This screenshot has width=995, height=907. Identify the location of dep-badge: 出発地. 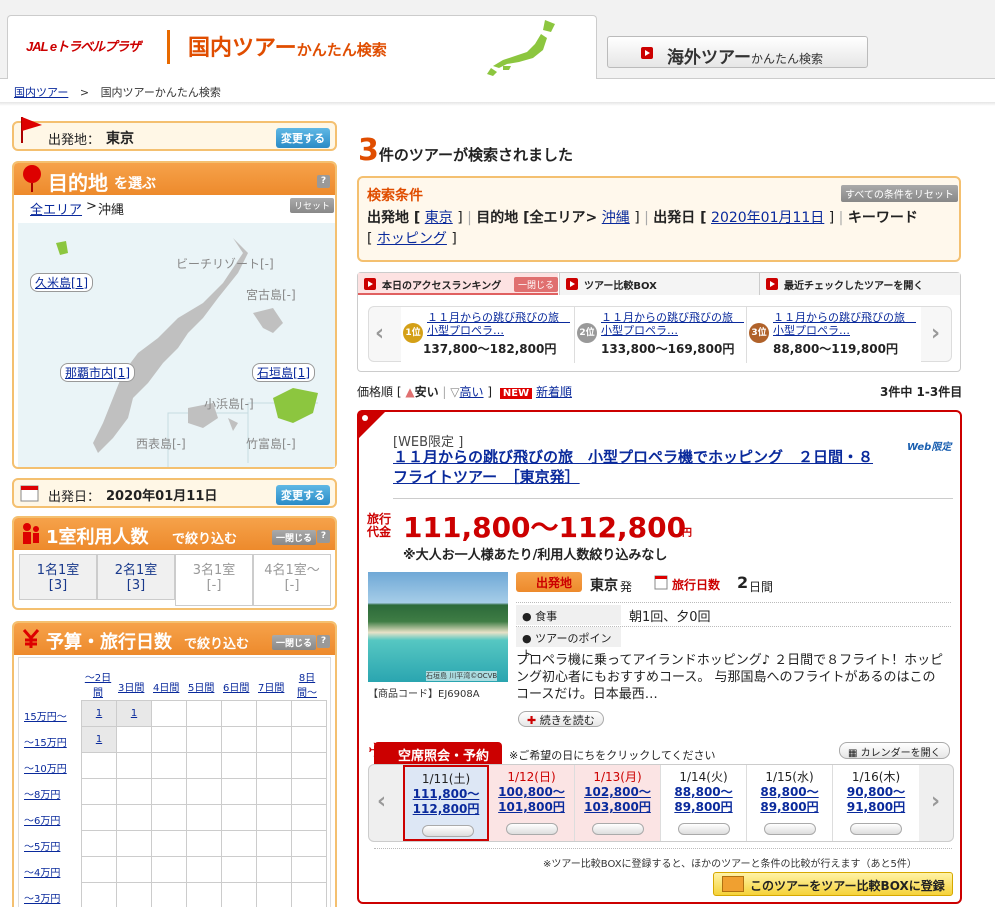
(549, 582).